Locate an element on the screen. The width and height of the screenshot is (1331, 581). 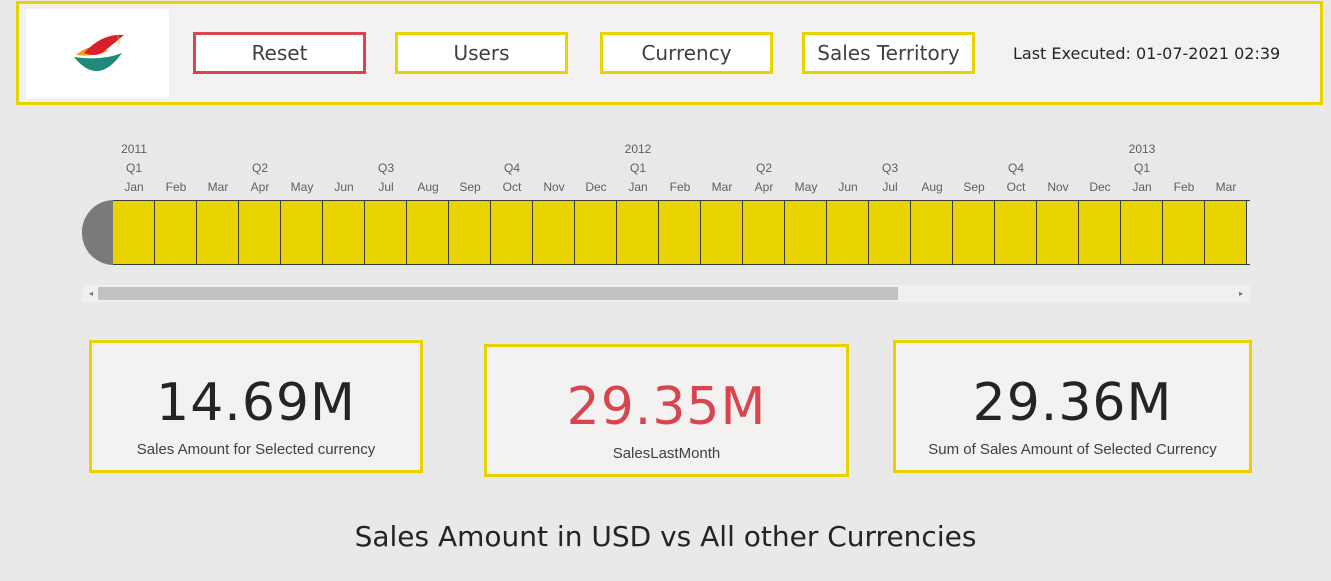
timeline-scrollbar: ◂ ▸ is located at coordinates (666, 293).